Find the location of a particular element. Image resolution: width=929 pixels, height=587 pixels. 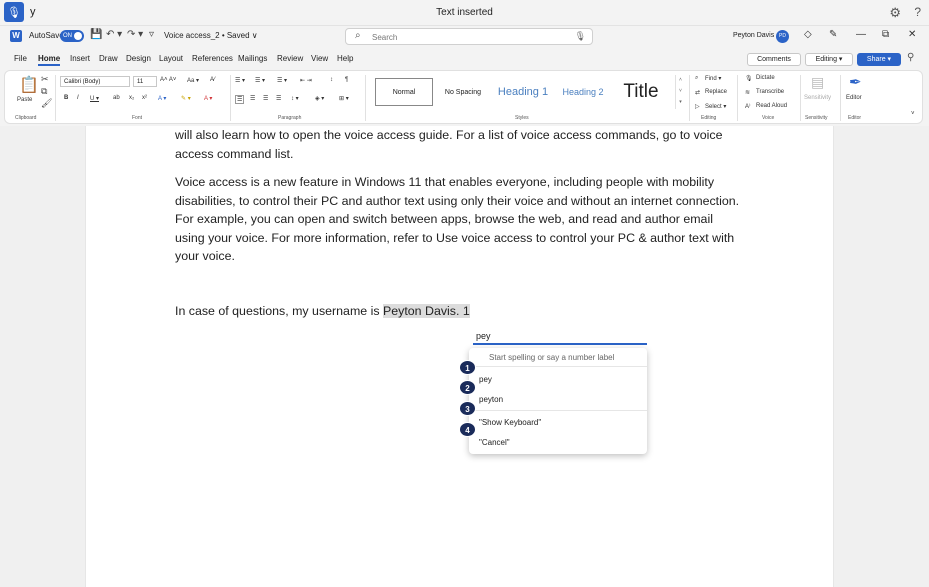

close-icon: ✕ is located at coordinates (912, 34).